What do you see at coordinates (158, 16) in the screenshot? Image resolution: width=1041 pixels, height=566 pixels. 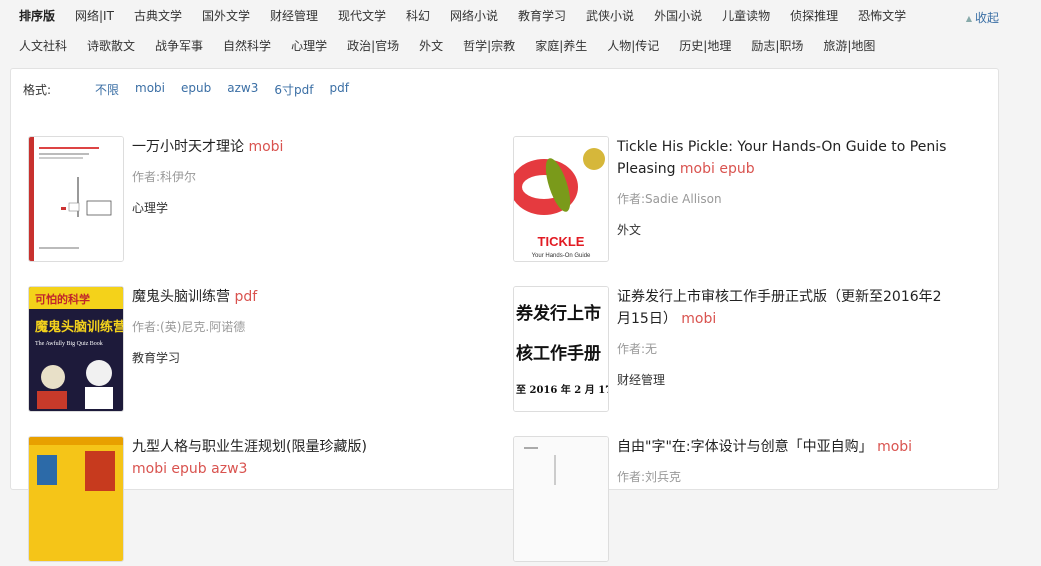 I see `category-item: 古典文学` at bounding box center [158, 16].